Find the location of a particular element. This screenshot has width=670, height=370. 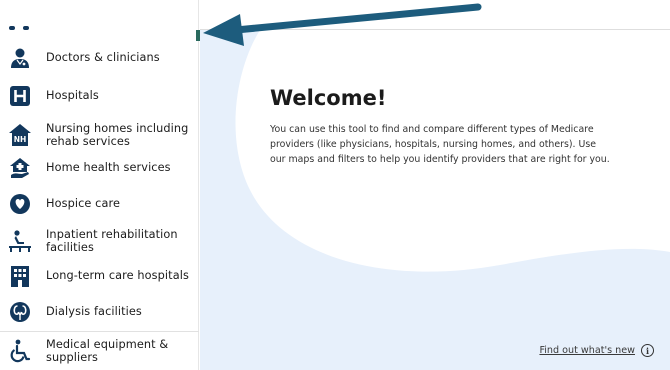

sidebar-item-label: Doctors & clinicians is located at coordinates (103, 57).